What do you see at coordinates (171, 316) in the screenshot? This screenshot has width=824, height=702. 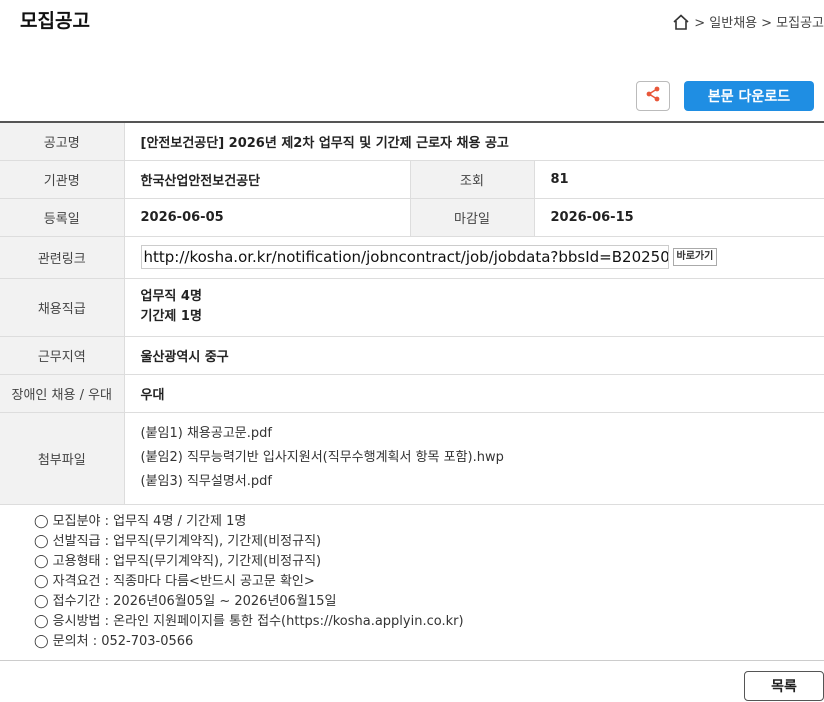 I see `position-item: 기간제 1명` at bounding box center [171, 316].